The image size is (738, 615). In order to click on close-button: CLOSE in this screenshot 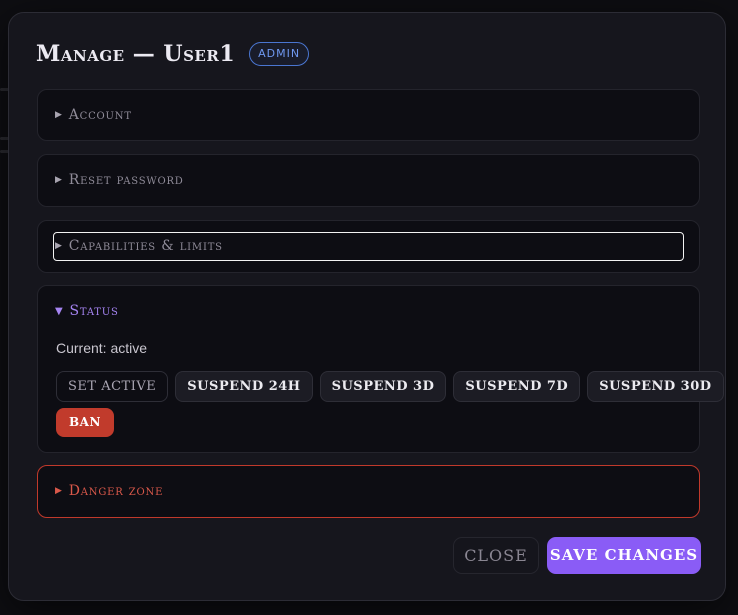, I will do `click(496, 555)`.